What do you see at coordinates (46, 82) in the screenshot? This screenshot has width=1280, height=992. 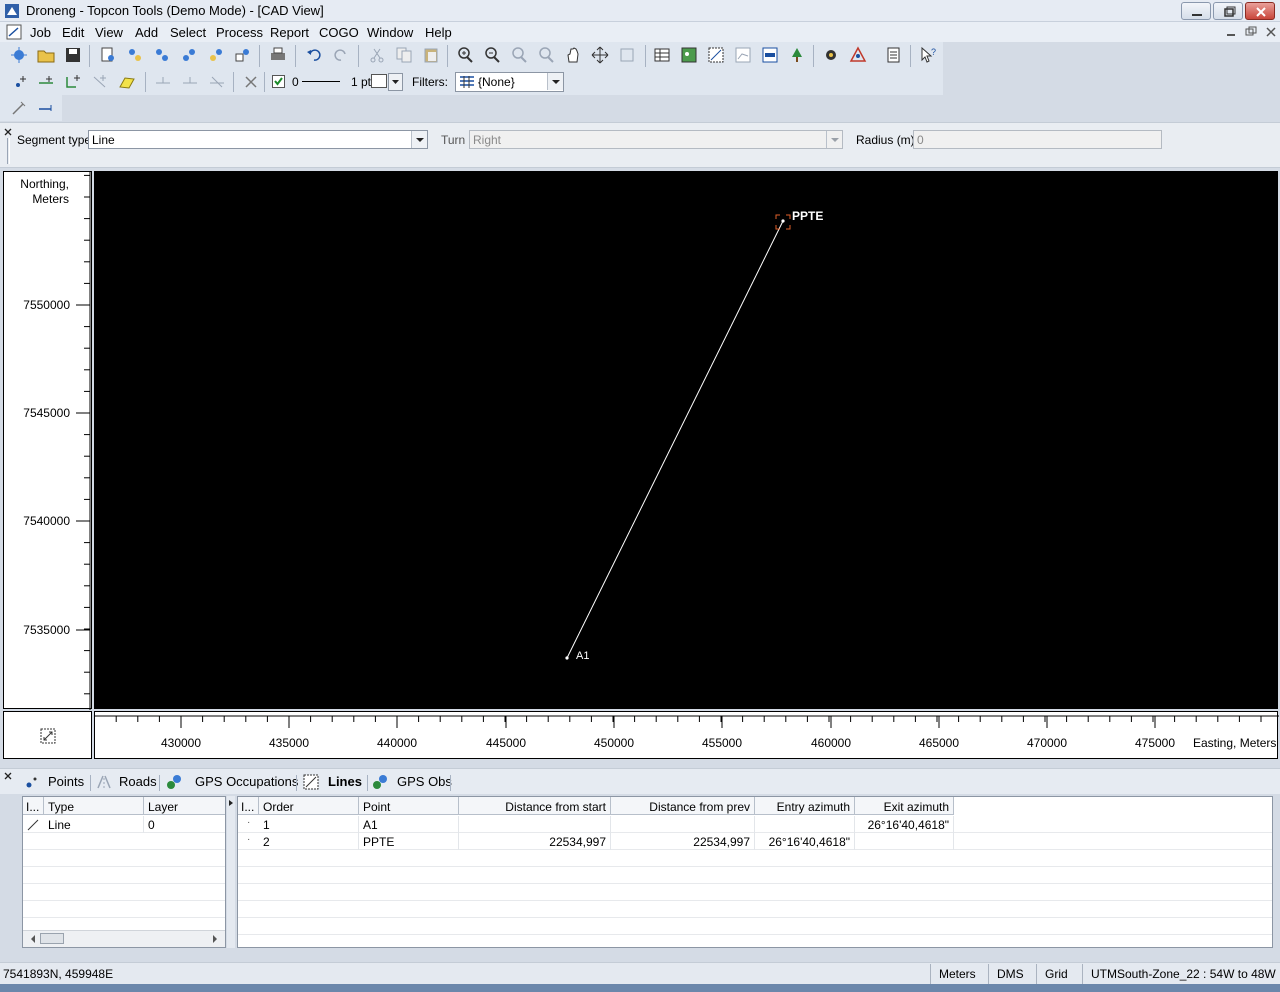 I see `add-line-icon` at bounding box center [46, 82].